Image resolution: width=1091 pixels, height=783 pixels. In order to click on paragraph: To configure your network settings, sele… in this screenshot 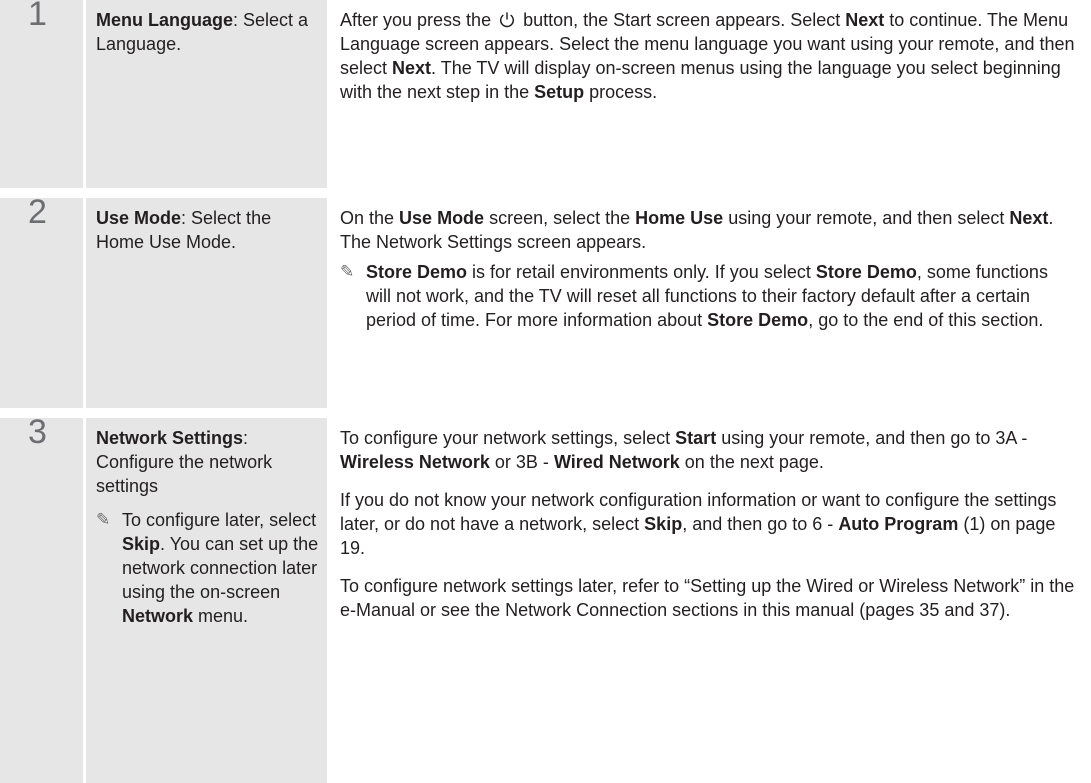, I will do `click(684, 450)`.